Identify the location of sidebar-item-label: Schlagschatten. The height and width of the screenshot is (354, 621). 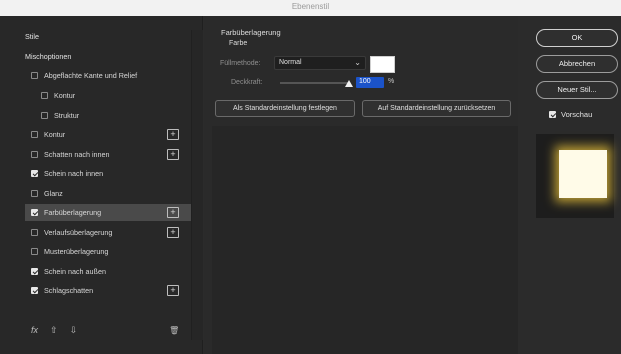
(69, 290).